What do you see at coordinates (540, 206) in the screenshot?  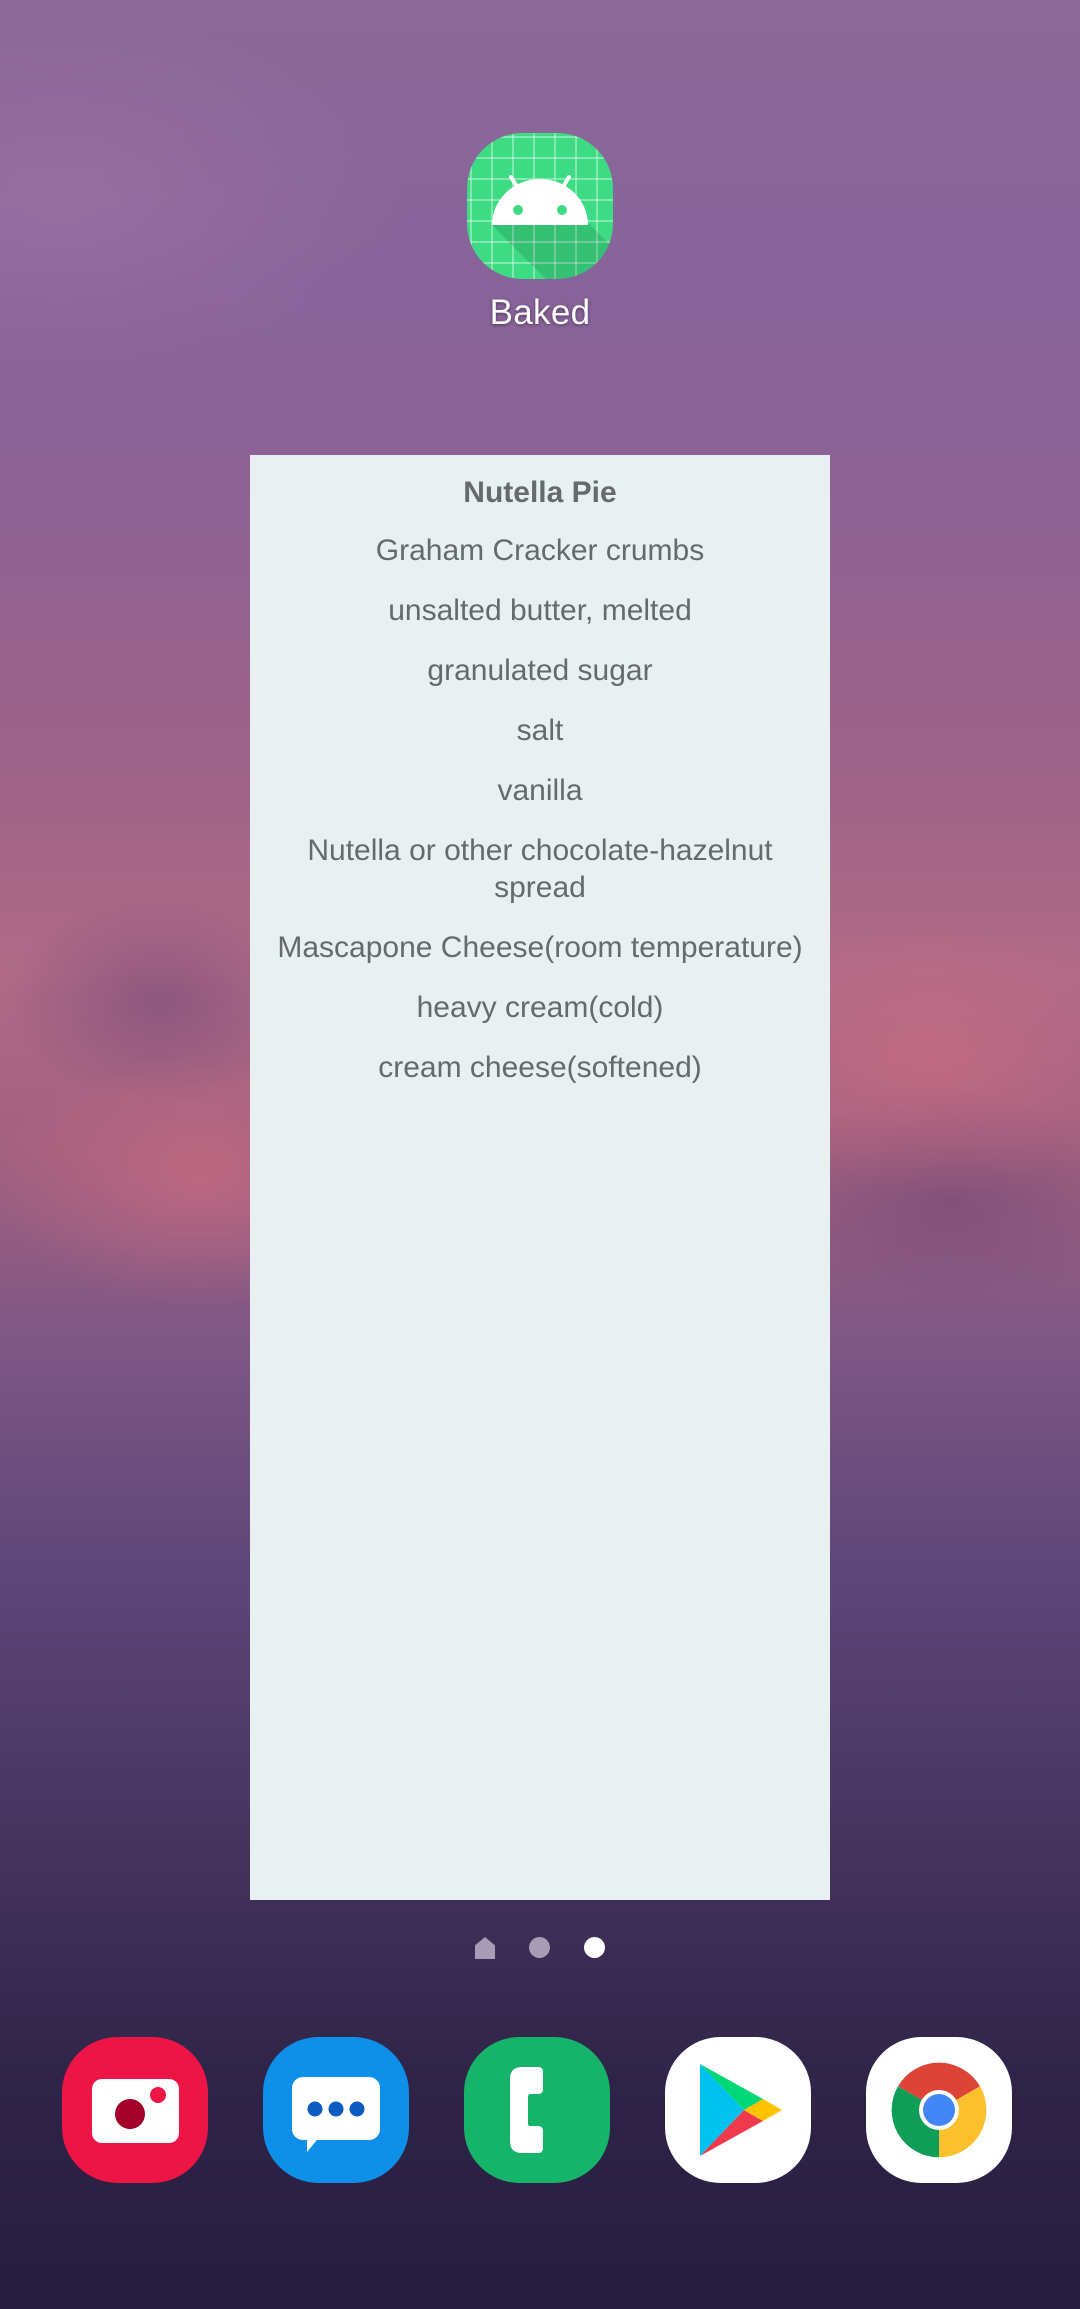 I see `android-icon` at bounding box center [540, 206].